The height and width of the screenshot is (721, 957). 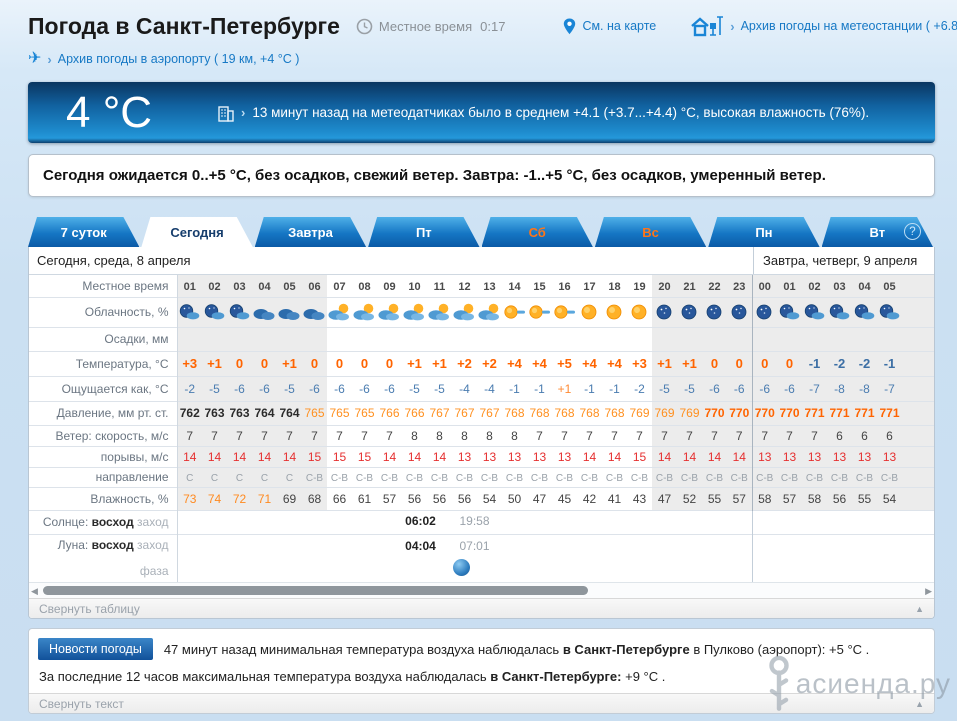 What do you see at coordinates (226, 113) in the screenshot?
I see `sensor-building-icon` at bounding box center [226, 113].